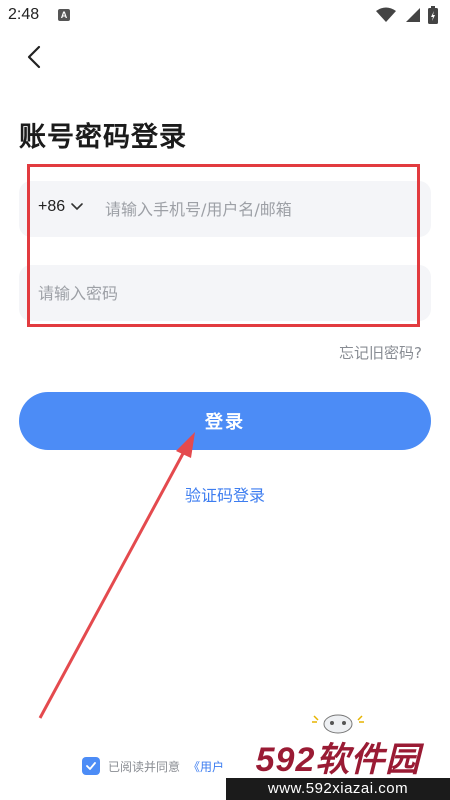 This screenshot has width=450, height=800. Describe the element at coordinates (225, 16) in the screenshot. I see `status-bar: 2:48 A` at that location.